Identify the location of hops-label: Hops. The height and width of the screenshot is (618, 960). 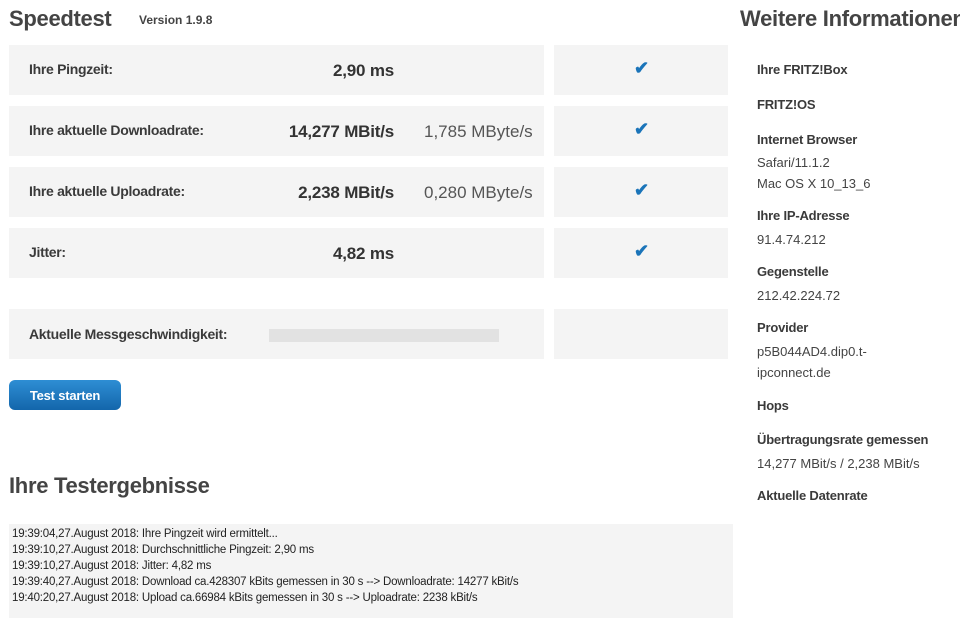
(773, 405).